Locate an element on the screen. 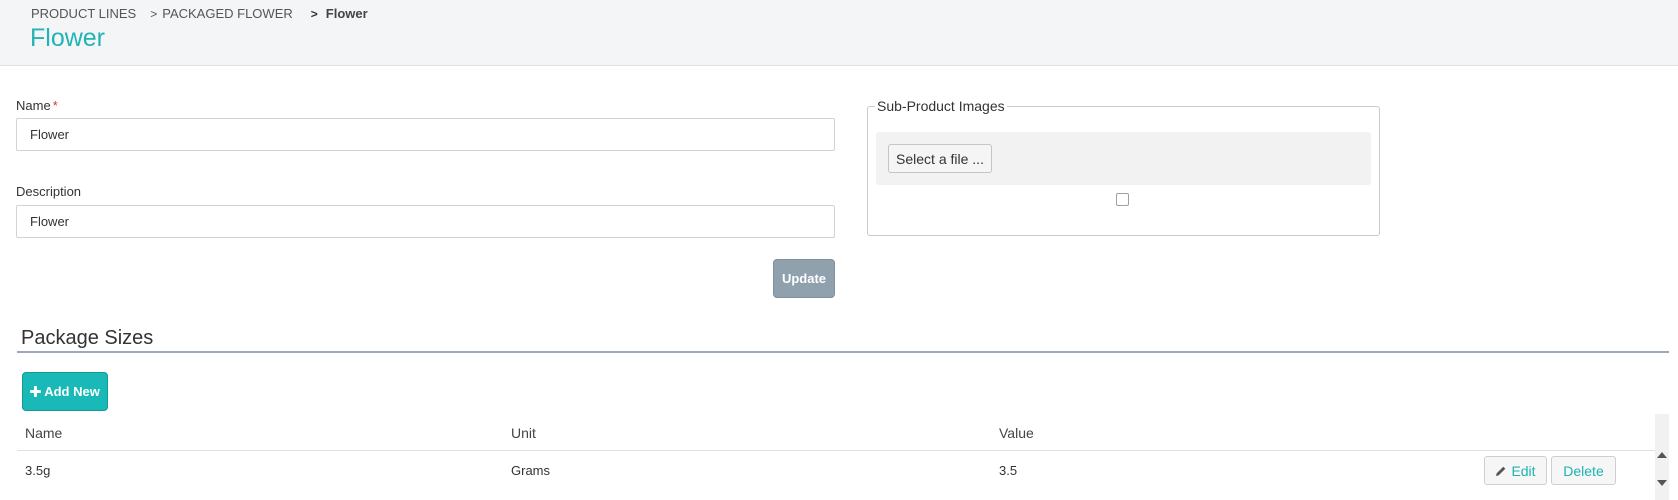  edit-label: Edit is located at coordinates (1523, 470).